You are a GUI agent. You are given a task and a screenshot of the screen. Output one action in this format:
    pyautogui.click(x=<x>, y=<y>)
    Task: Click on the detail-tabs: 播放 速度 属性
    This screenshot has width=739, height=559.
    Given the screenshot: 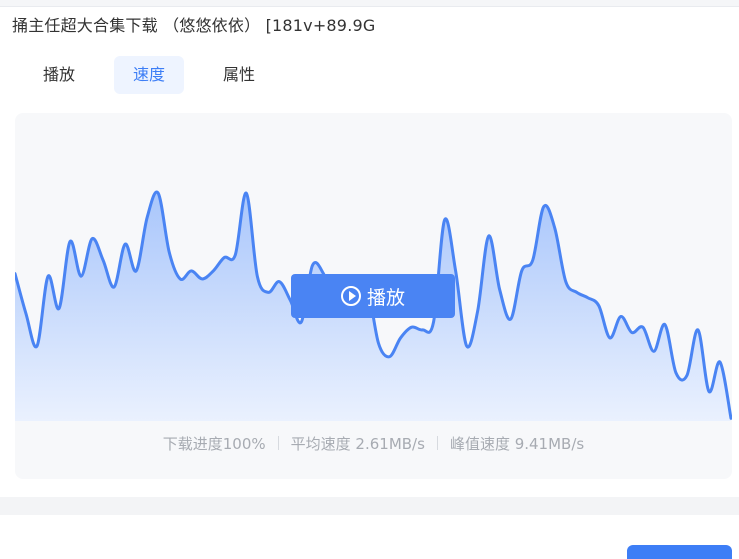 What is the action you would take?
    pyautogui.click(x=149, y=75)
    